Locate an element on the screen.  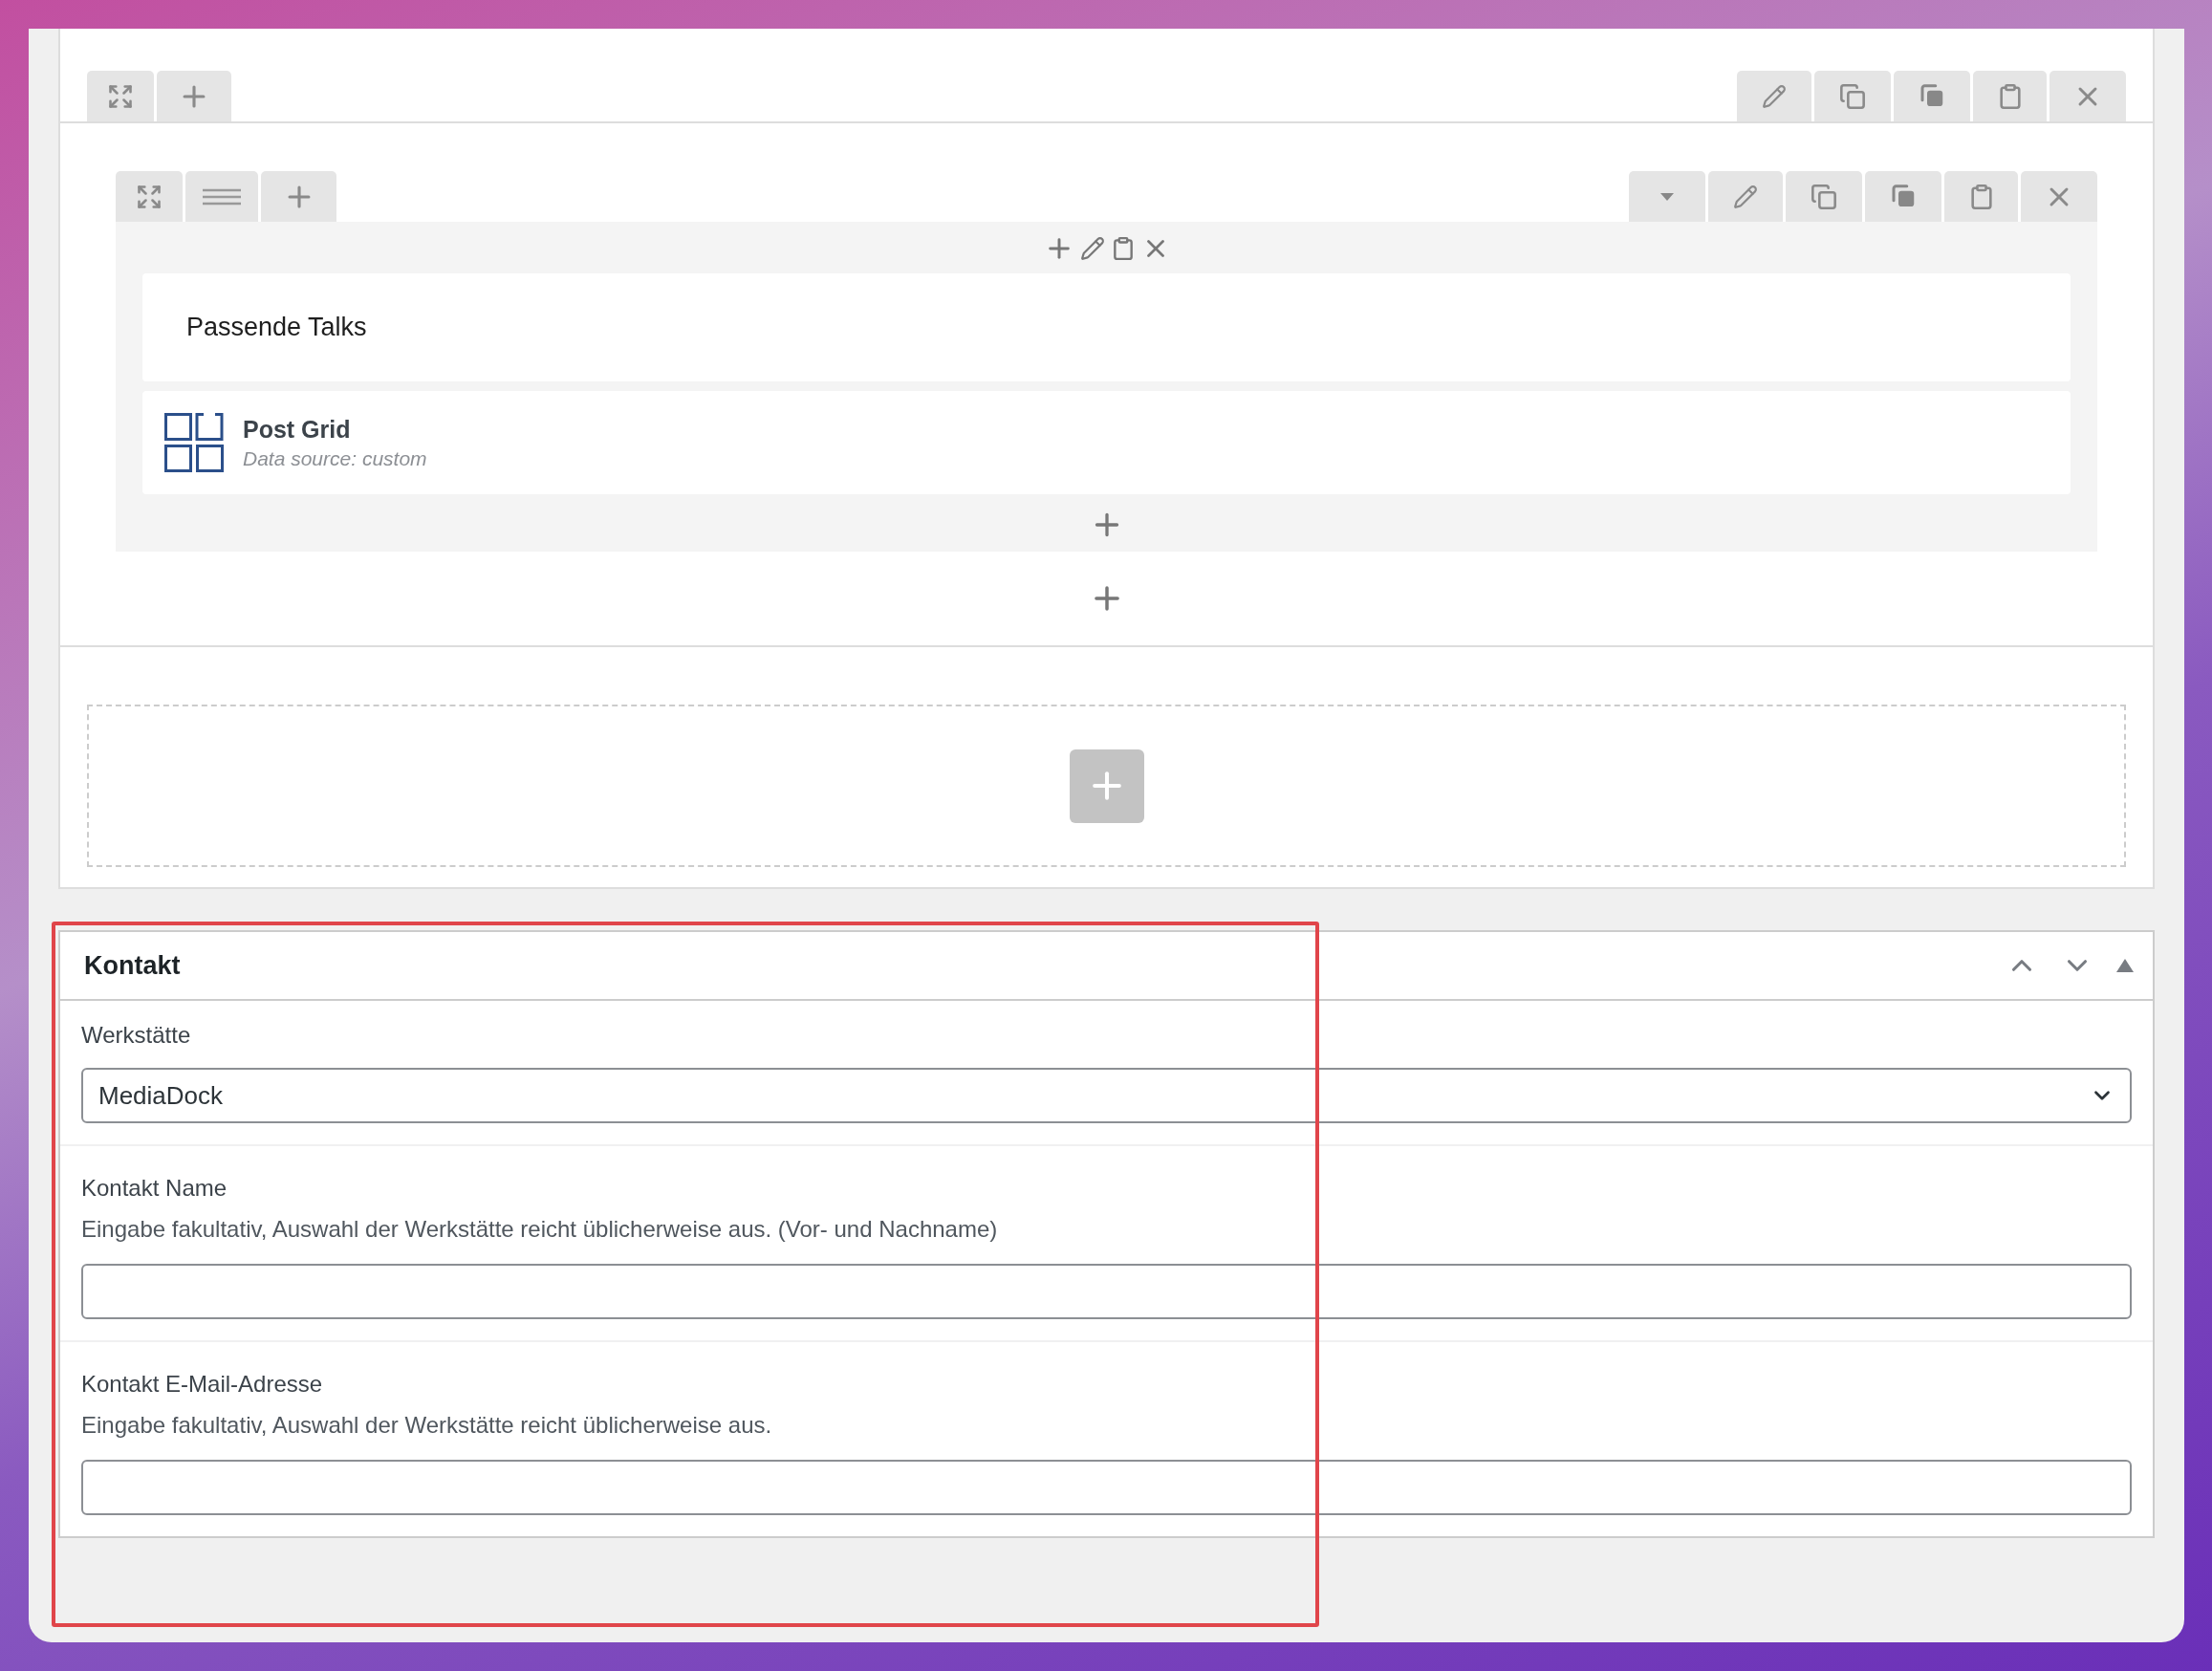
module-text: Passende Talks is located at coordinates (276, 327).